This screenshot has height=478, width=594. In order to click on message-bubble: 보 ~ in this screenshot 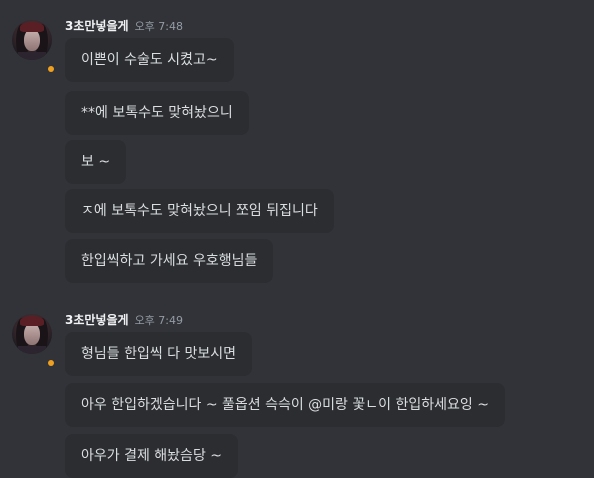, I will do `click(96, 162)`.